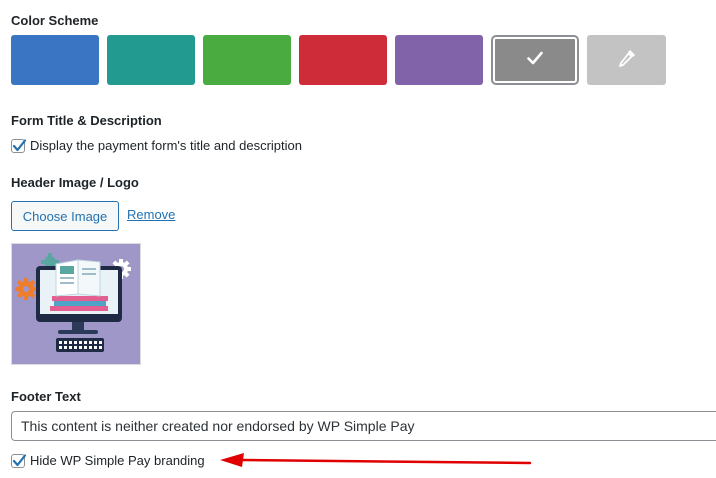 This screenshot has height=478, width=716. What do you see at coordinates (75, 182) in the screenshot?
I see `header-image-title: Header Image / Logo` at bounding box center [75, 182].